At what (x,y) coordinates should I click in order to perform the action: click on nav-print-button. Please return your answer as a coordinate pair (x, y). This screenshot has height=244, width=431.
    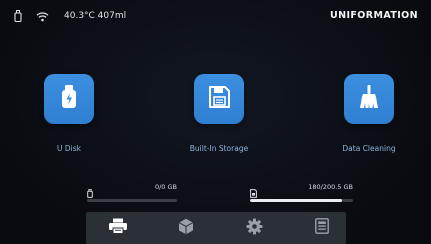
    Looking at the image, I should click on (118, 228).